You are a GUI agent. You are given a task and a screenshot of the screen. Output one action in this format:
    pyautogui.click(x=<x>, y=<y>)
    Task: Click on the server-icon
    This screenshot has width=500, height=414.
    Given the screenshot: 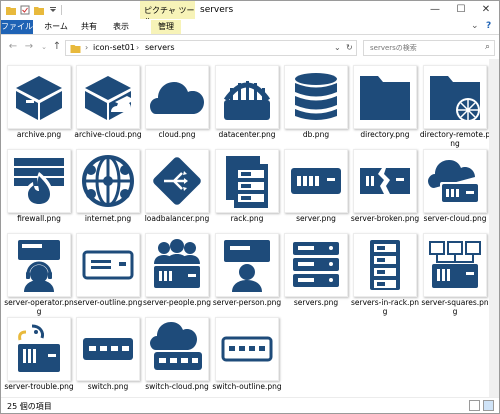 What is the action you would take?
    pyautogui.click(x=316, y=181)
    